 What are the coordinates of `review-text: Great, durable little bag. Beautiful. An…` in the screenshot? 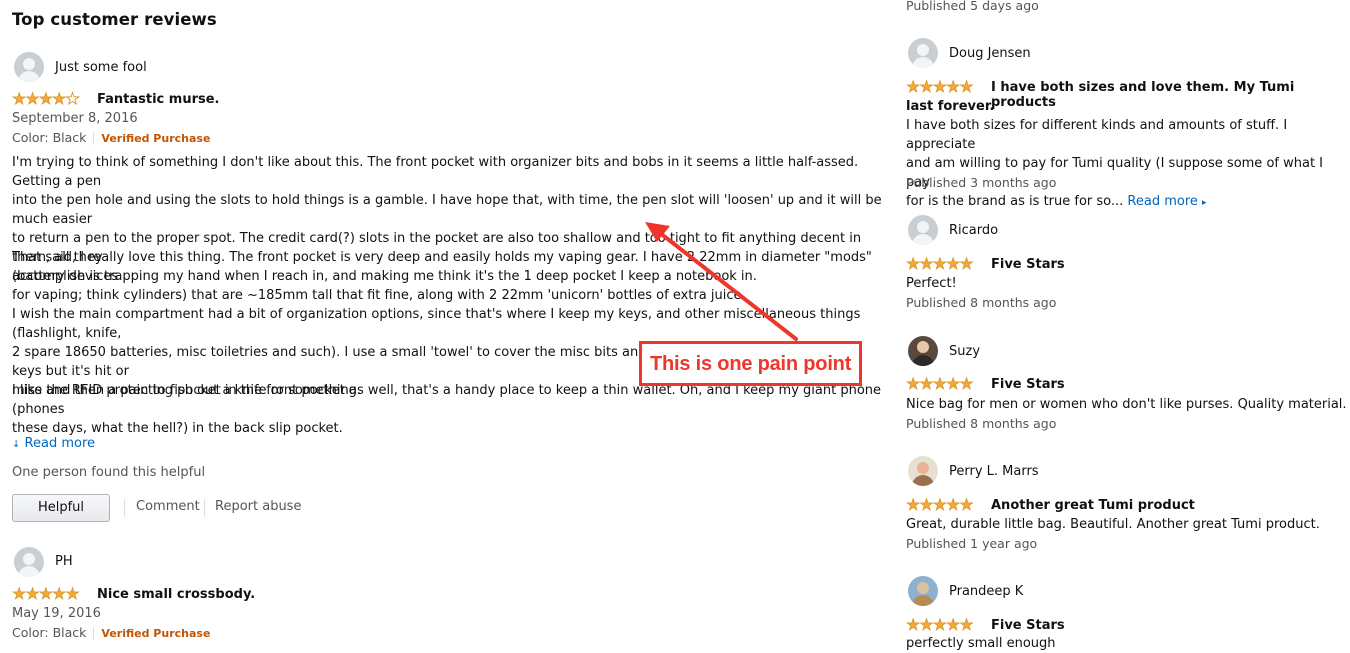 It's located at (1113, 524).